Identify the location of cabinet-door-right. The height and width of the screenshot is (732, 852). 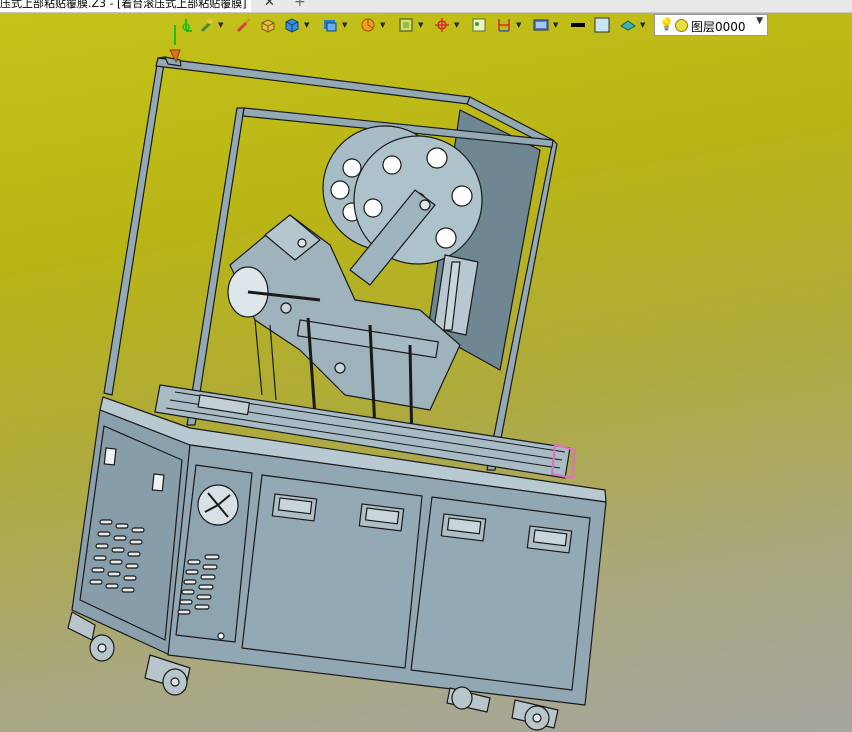
(500, 593).